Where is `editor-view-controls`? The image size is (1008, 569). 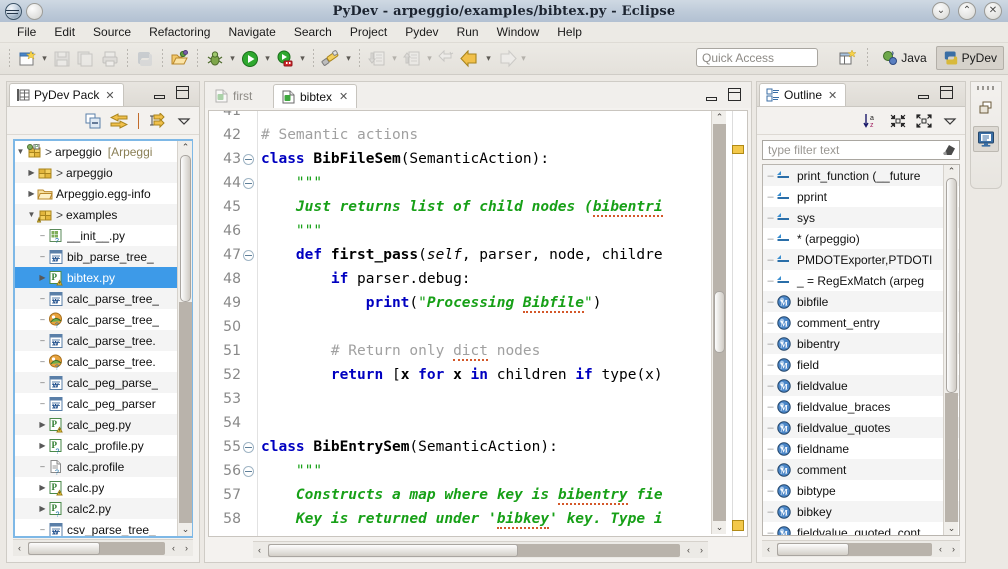
editor-view-controls is located at coordinates (723, 94).